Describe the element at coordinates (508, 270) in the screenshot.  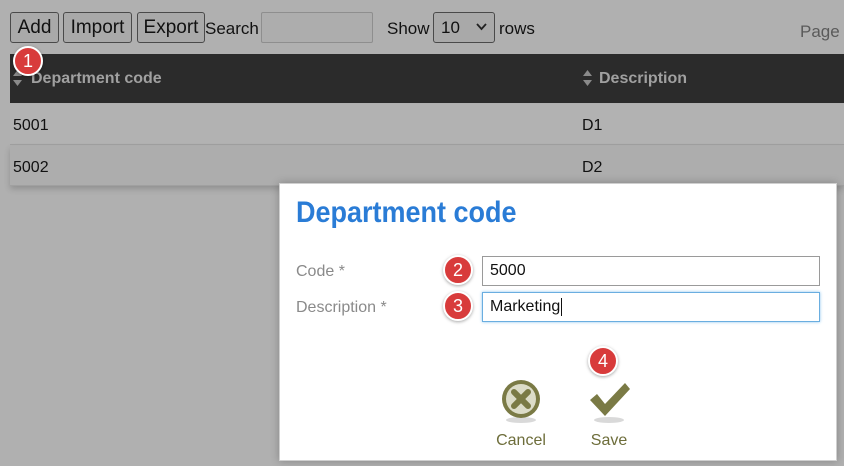
I see `code-value: 5000` at that location.